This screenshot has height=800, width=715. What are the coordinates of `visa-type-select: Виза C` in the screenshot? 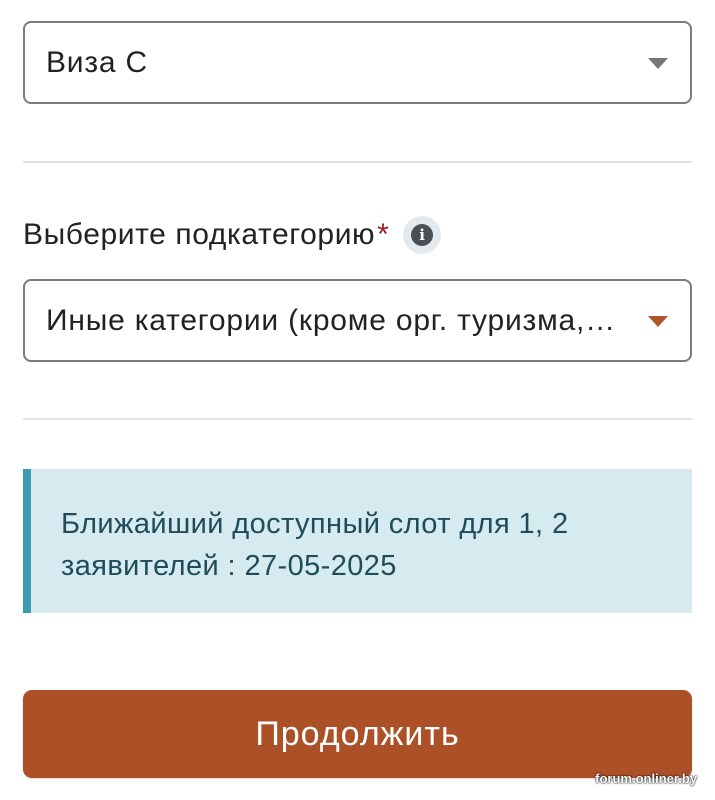 It's located at (357, 62).